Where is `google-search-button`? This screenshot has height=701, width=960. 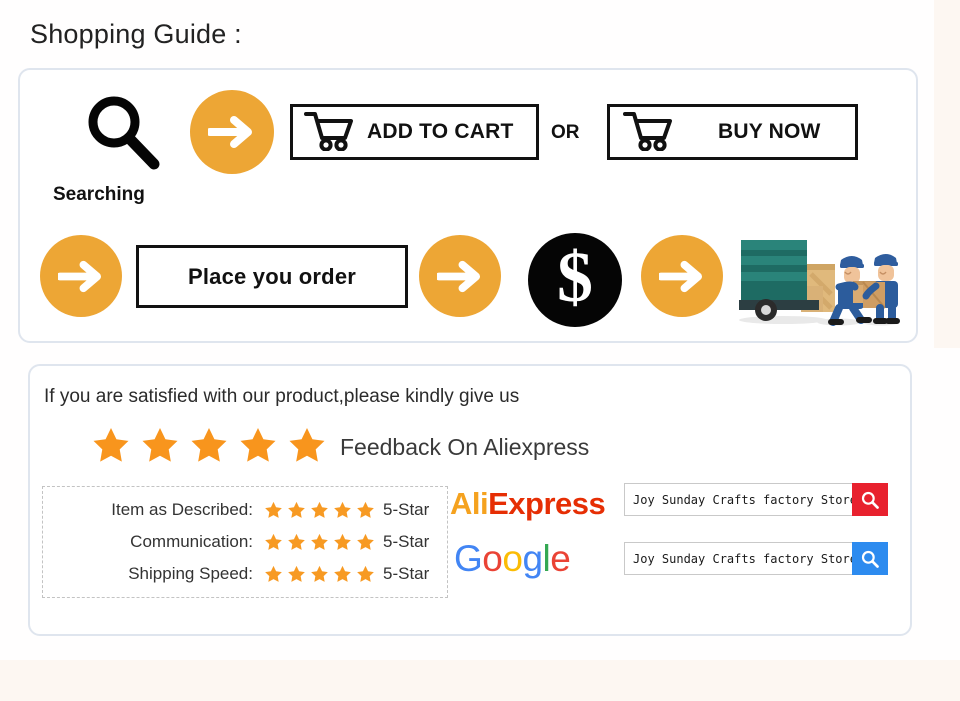 google-search-button is located at coordinates (870, 558).